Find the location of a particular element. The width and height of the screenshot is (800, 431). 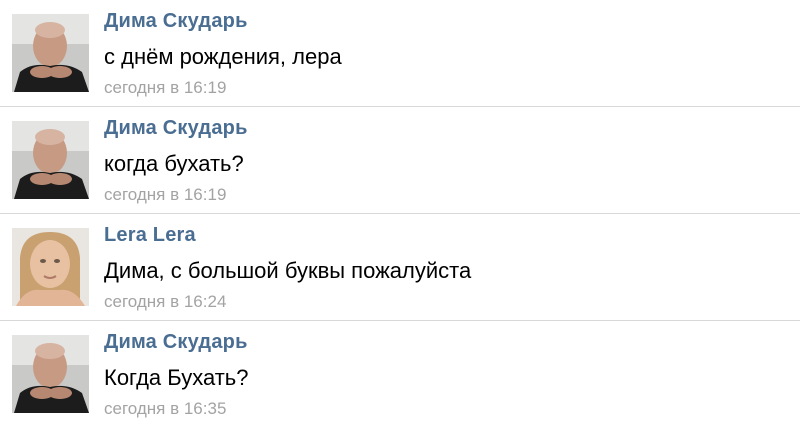

message-text: Когда Бухать? is located at coordinates (176, 377).